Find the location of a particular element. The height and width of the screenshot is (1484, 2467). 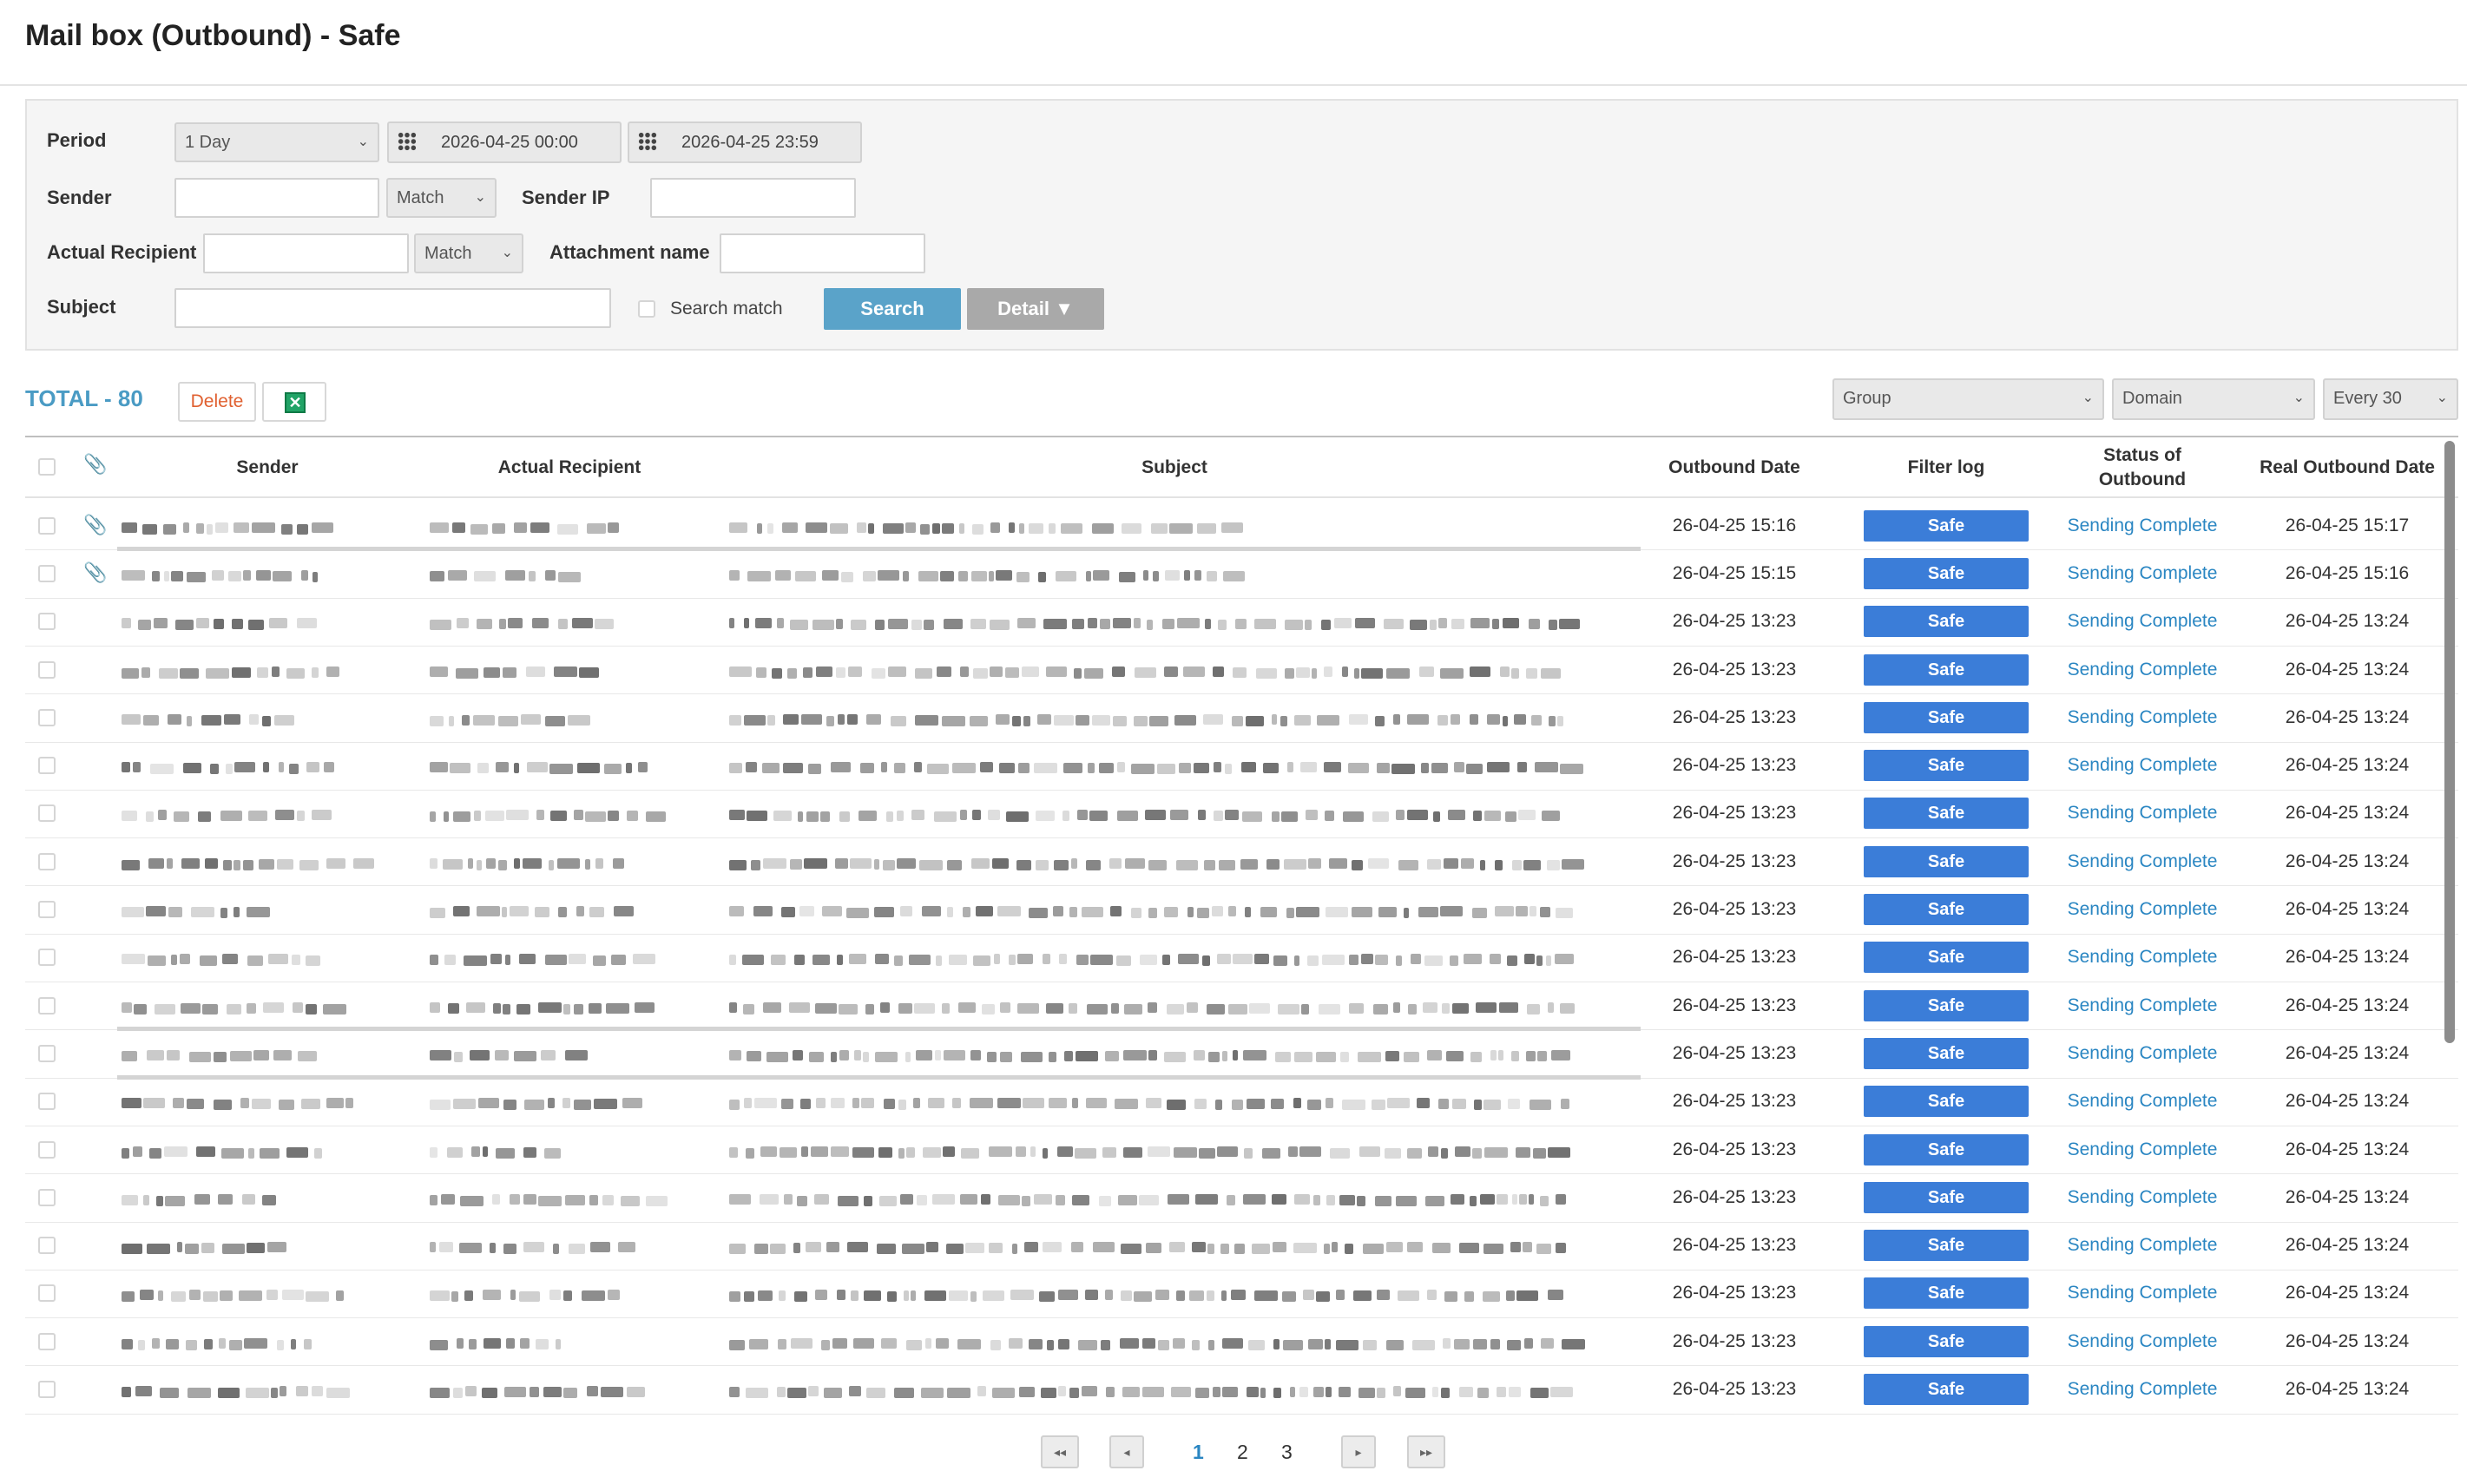

date-from-field: 2026-04-25 00:00 is located at coordinates (504, 142).